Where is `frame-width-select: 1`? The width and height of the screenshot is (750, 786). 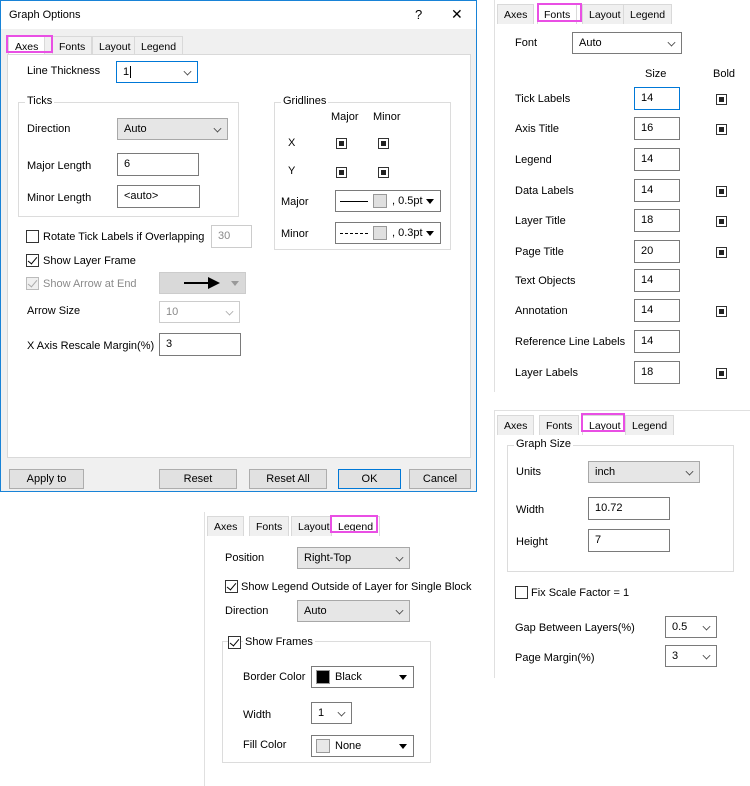 frame-width-select: 1 is located at coordinates (331, 713).